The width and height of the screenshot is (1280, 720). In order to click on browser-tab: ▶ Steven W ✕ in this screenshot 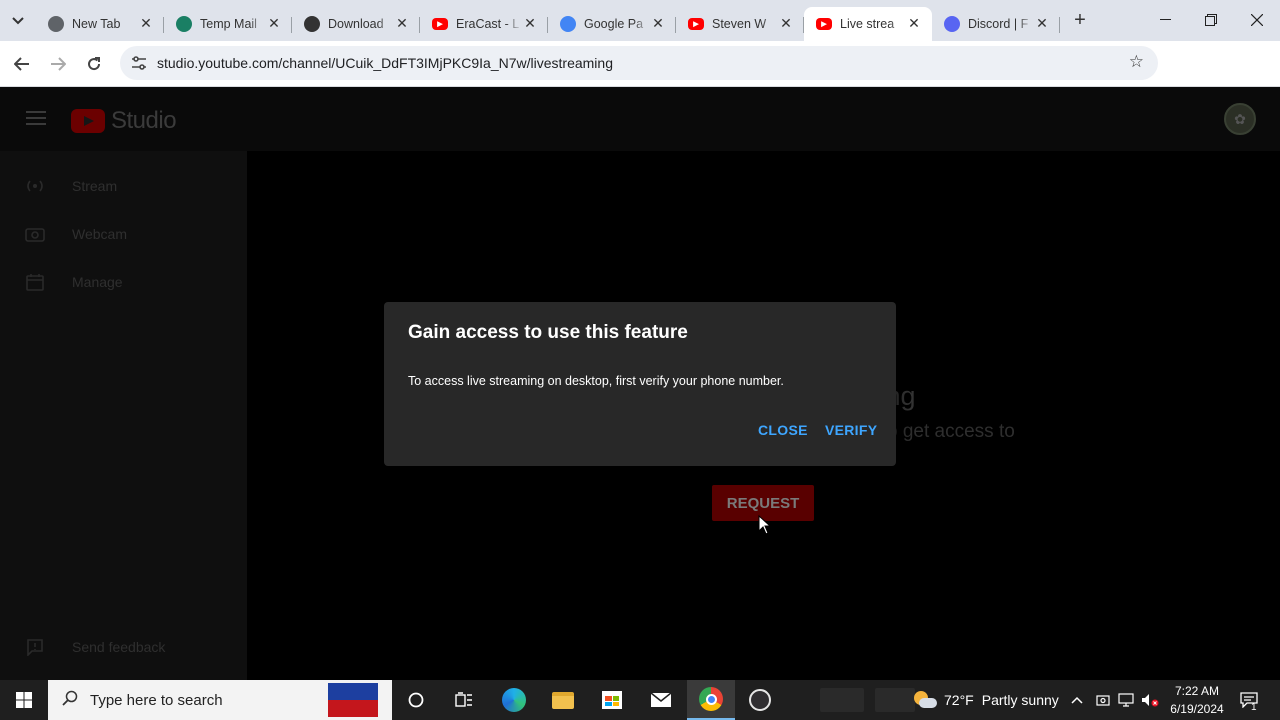, I will do `click(740, 24)`.